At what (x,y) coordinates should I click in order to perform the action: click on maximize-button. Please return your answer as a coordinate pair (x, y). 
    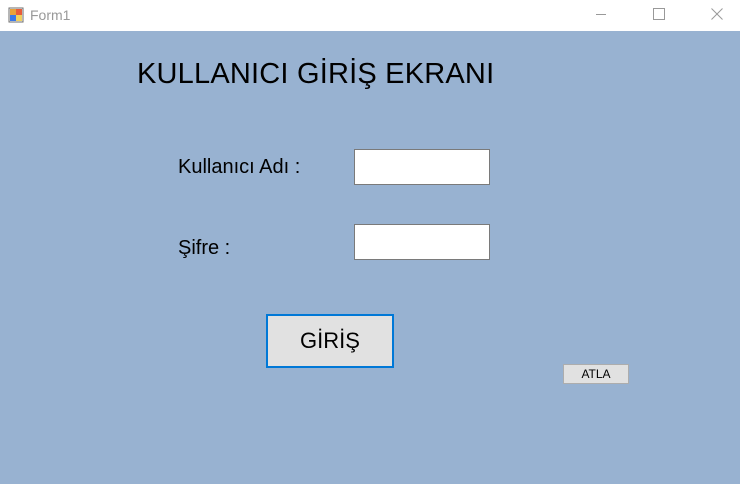
    Looking at the image, I should click on (659, 15).